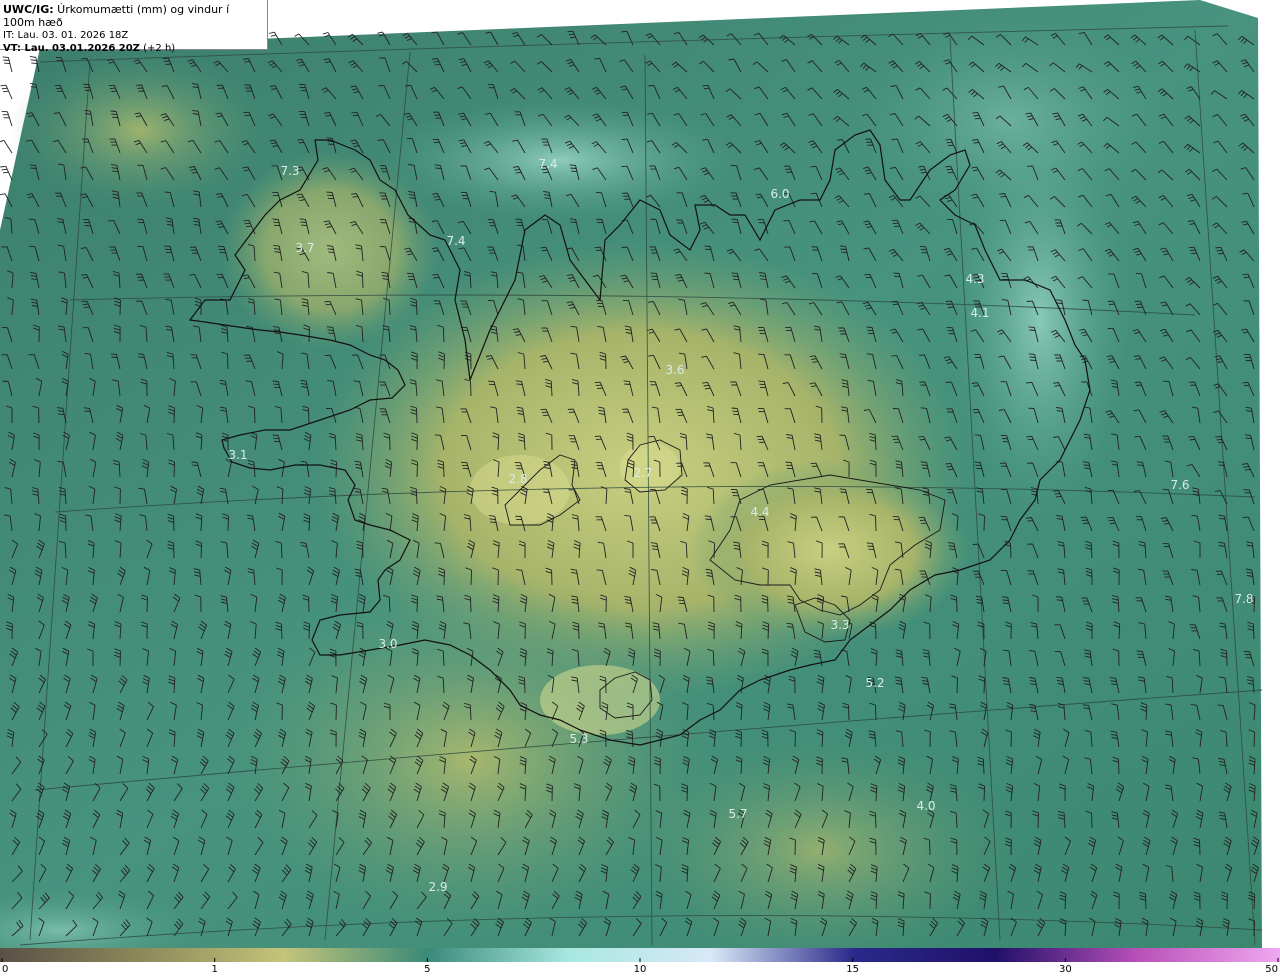 The height and width of the screenshot is (978, 1280). What do you see at coordinates (517, 479) in the screenshot?
I see `value-label: 2.8` at bounding box center [517, 479].